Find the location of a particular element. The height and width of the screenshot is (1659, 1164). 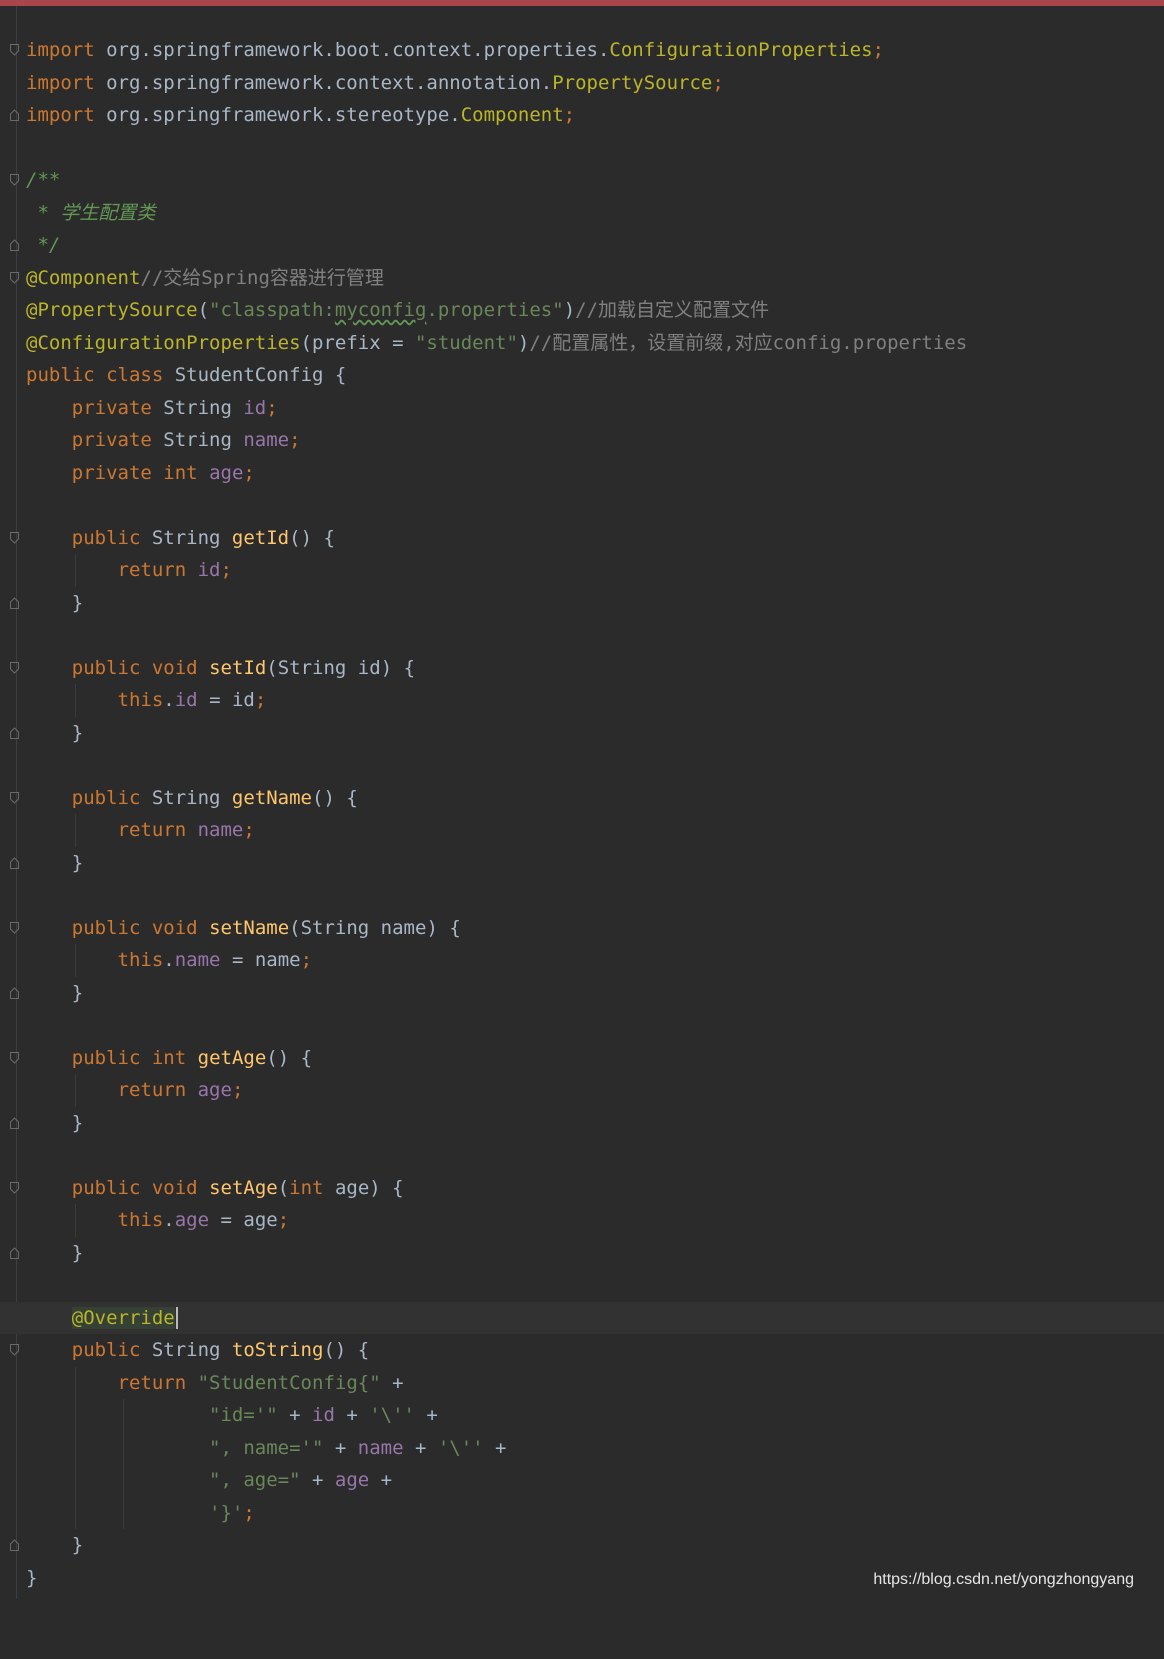

code-line: return age; is located at coordinates (582, 1090).